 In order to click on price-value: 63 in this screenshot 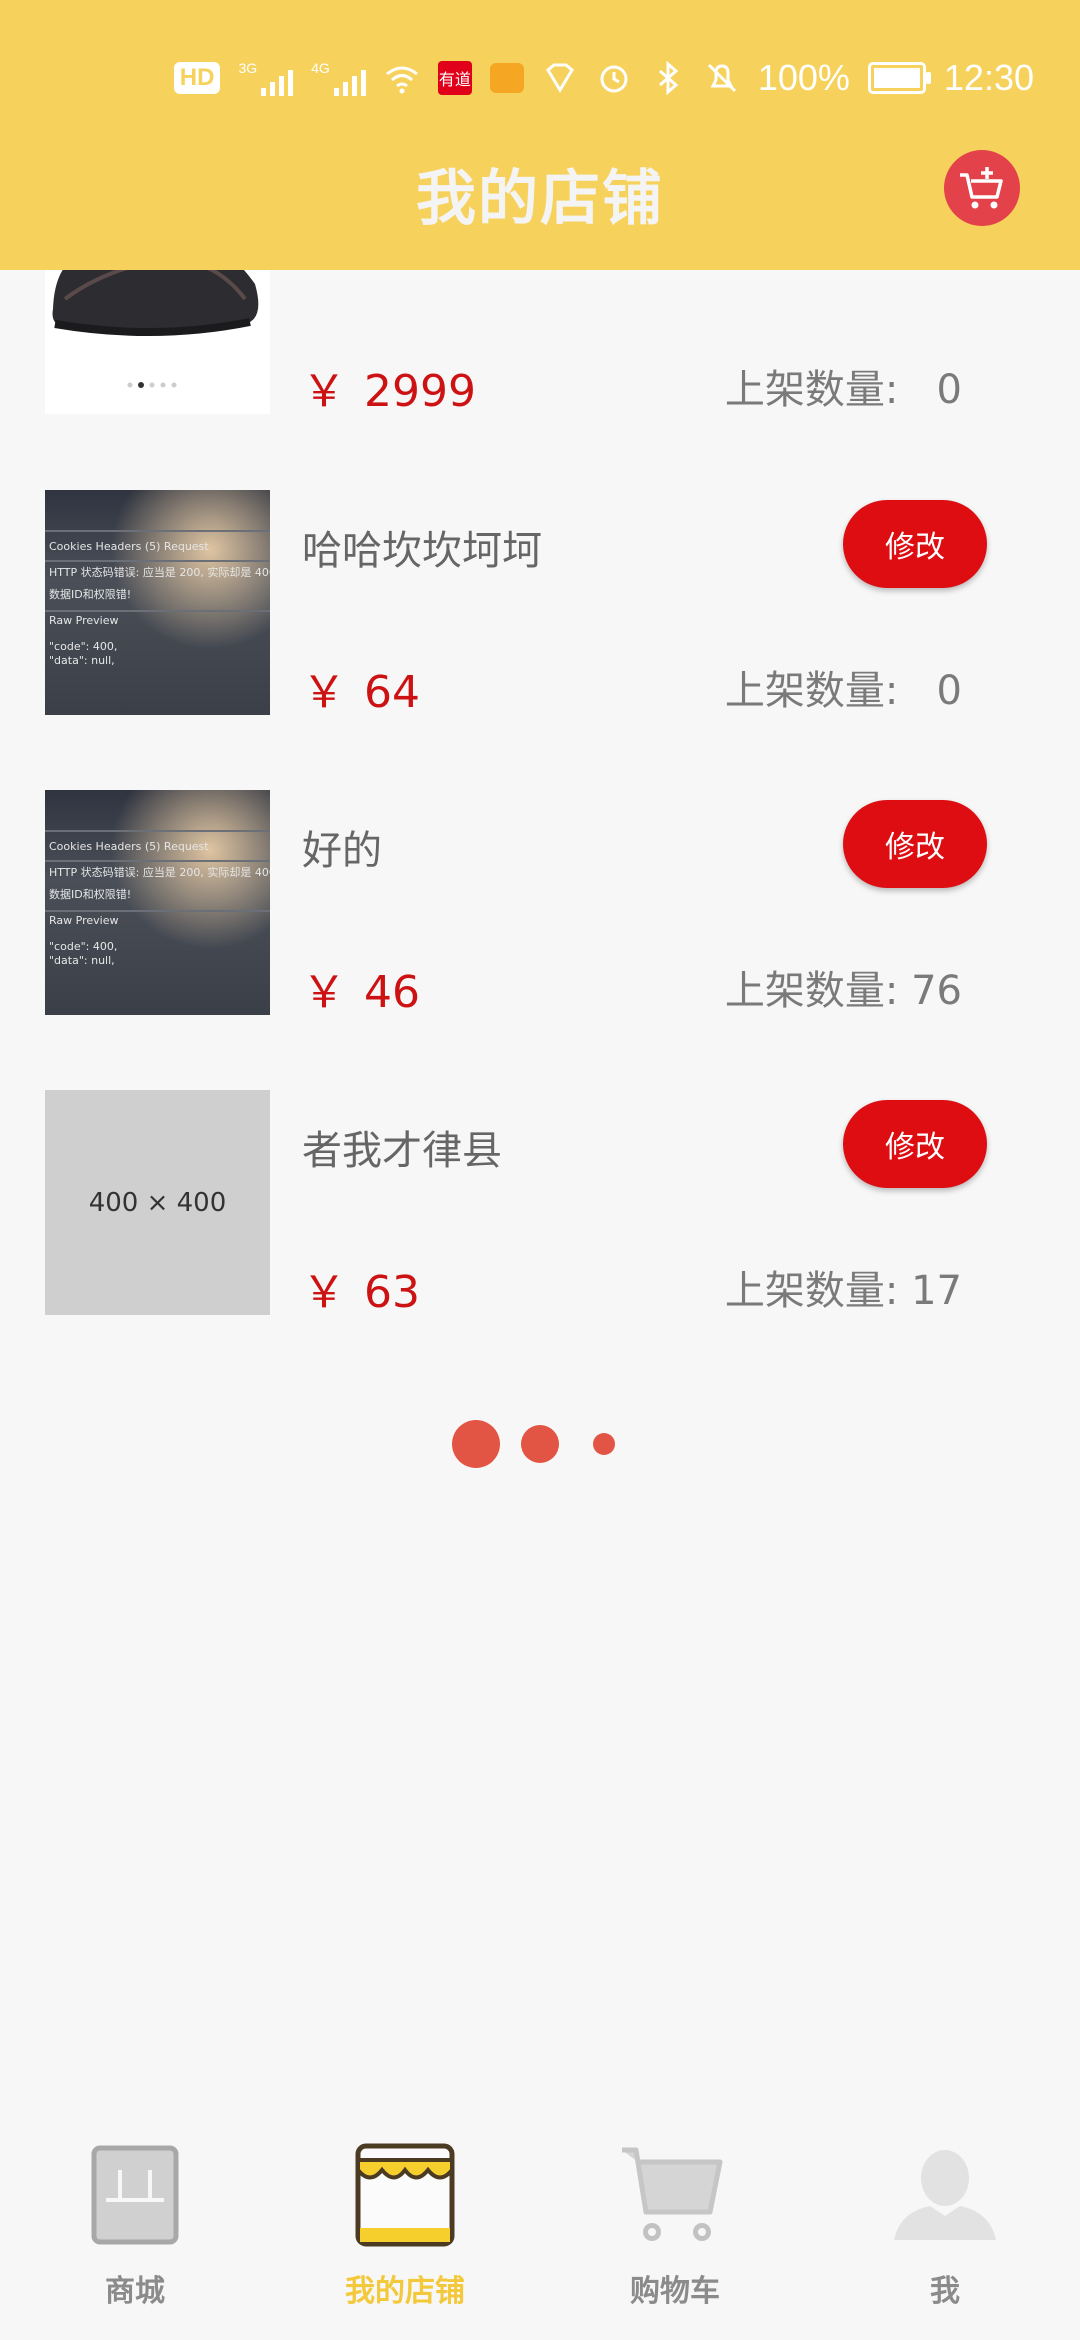, I will do `click(392, 1292)`.